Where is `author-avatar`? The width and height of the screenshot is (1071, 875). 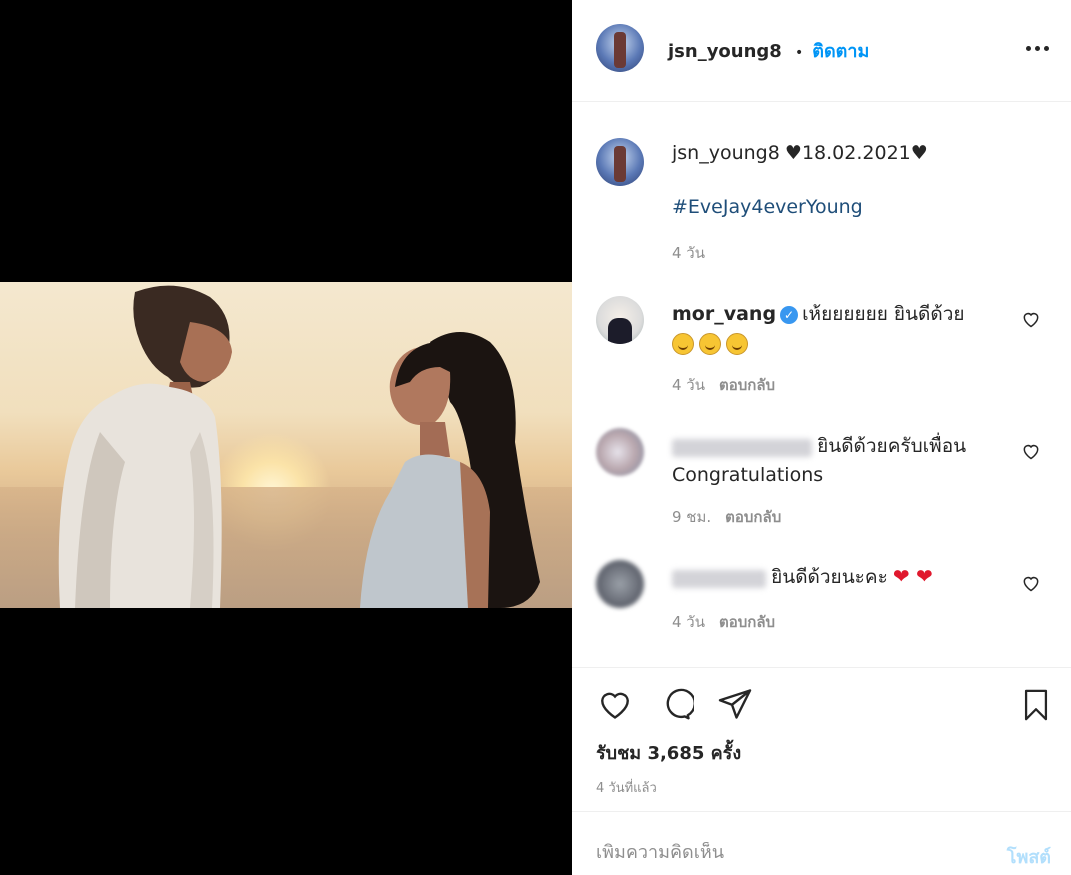
author-avatar is located at coordinates (620, 48).